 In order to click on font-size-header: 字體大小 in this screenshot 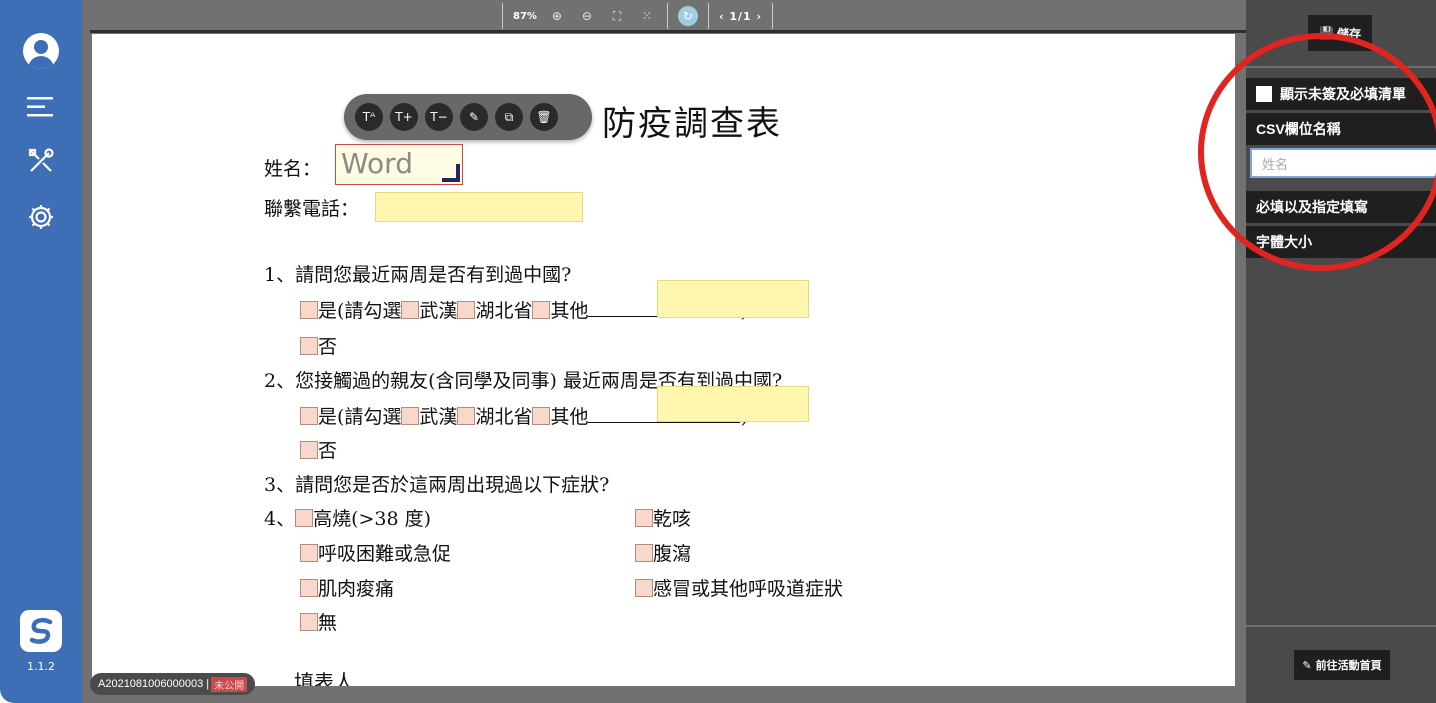, I will do `click(1341, 242)`.